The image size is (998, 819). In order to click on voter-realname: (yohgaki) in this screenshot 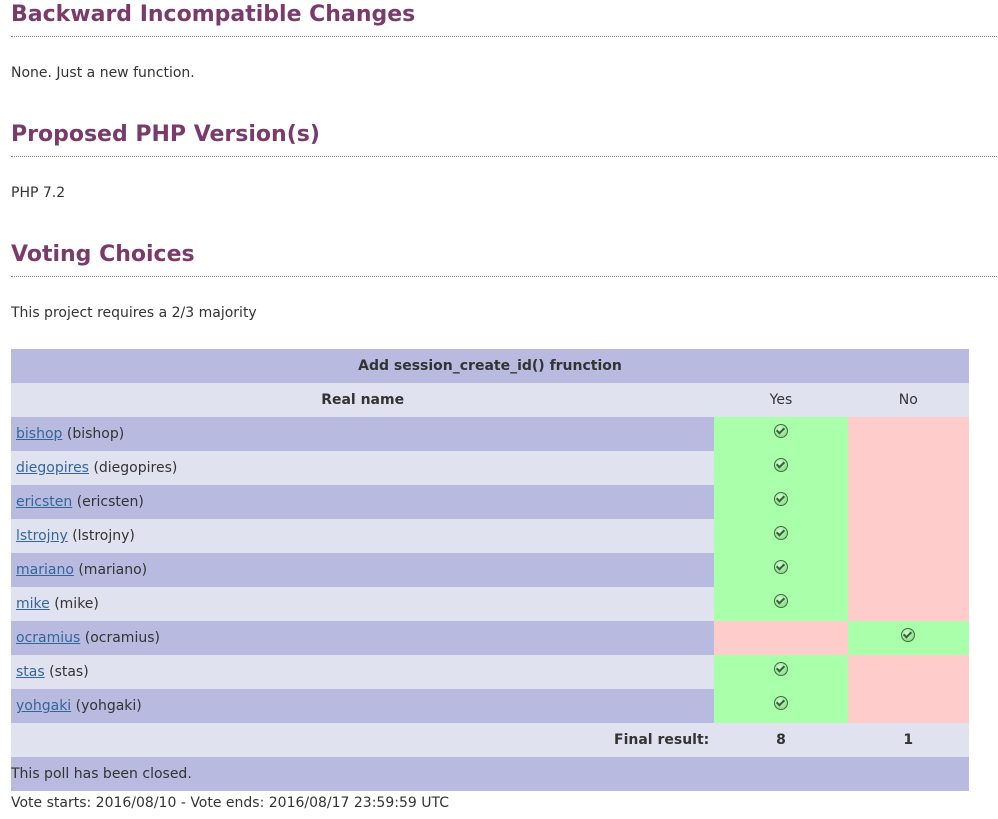, I will do `click(108, 706)`.